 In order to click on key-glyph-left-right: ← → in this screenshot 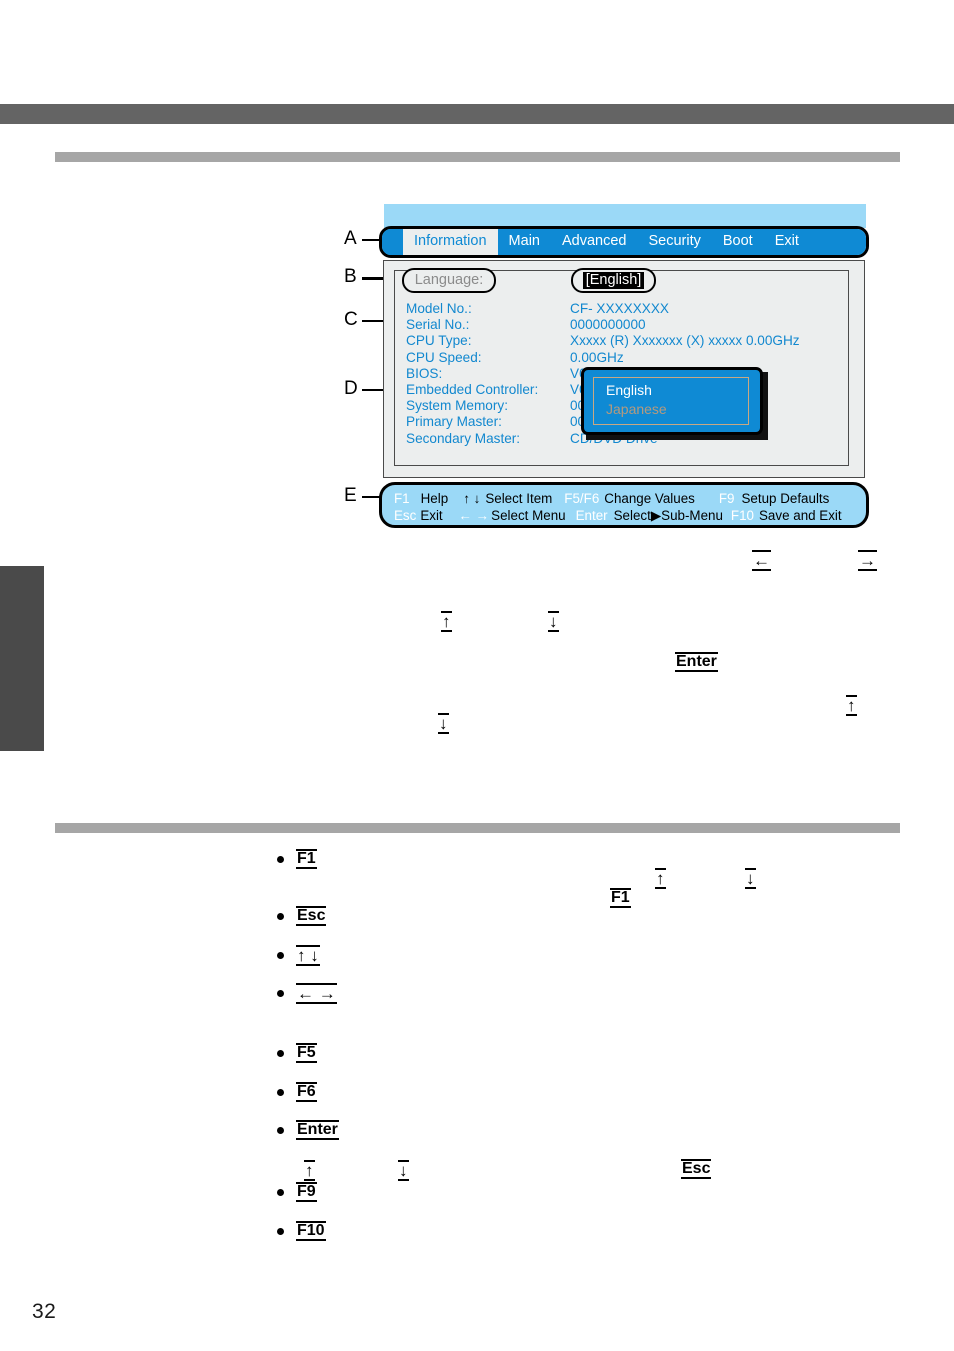, I will do `click(316, 994)`.